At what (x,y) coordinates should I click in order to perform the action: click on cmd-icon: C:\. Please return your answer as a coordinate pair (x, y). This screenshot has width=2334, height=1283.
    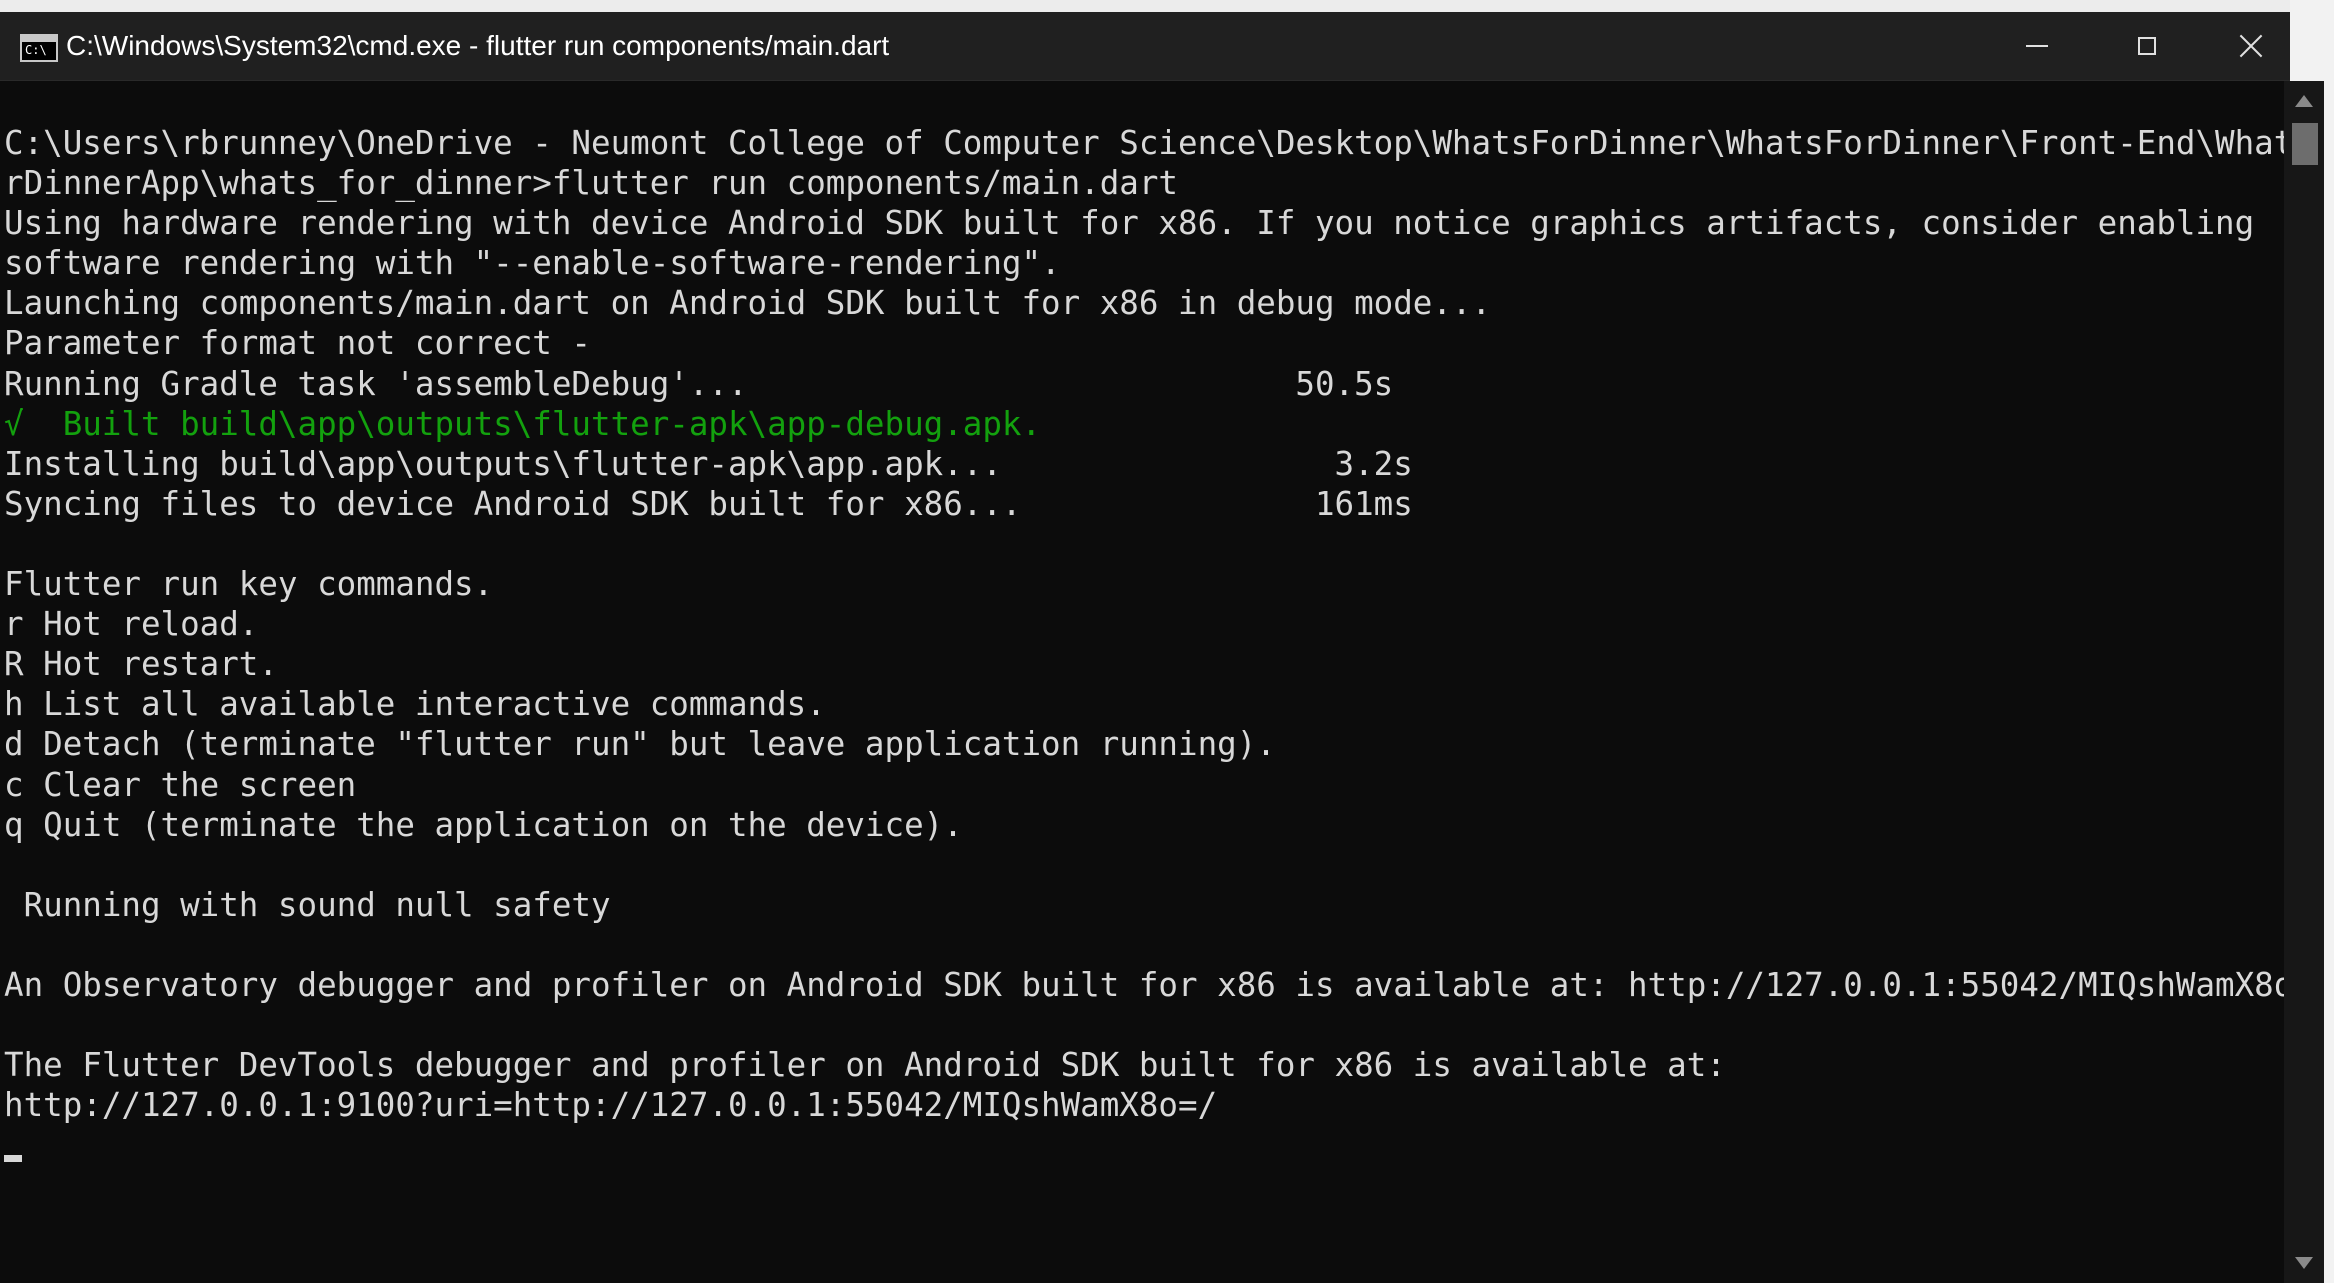
    Looking at the image, I should click on (39, 48).